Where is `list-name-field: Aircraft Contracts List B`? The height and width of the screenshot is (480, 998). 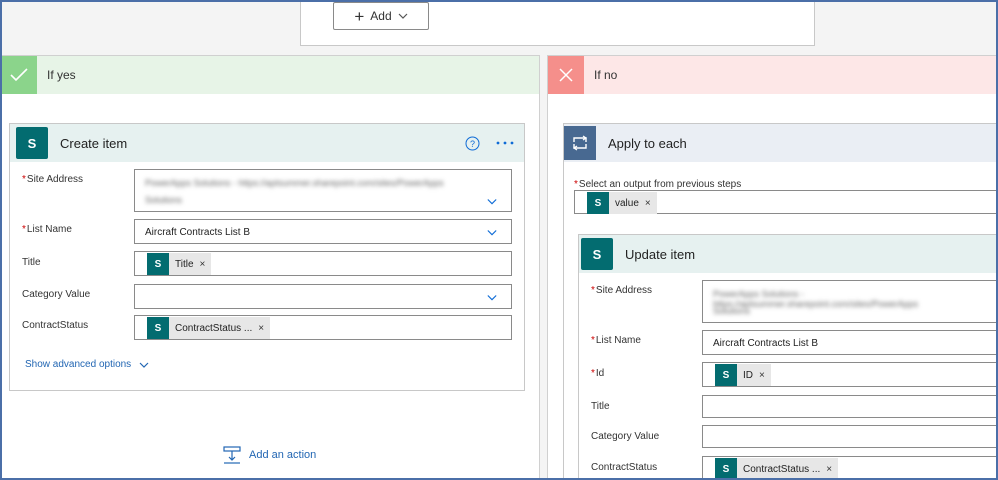 list-name-field: Aircraft Contracts List B is located at coordinates (323, 231).